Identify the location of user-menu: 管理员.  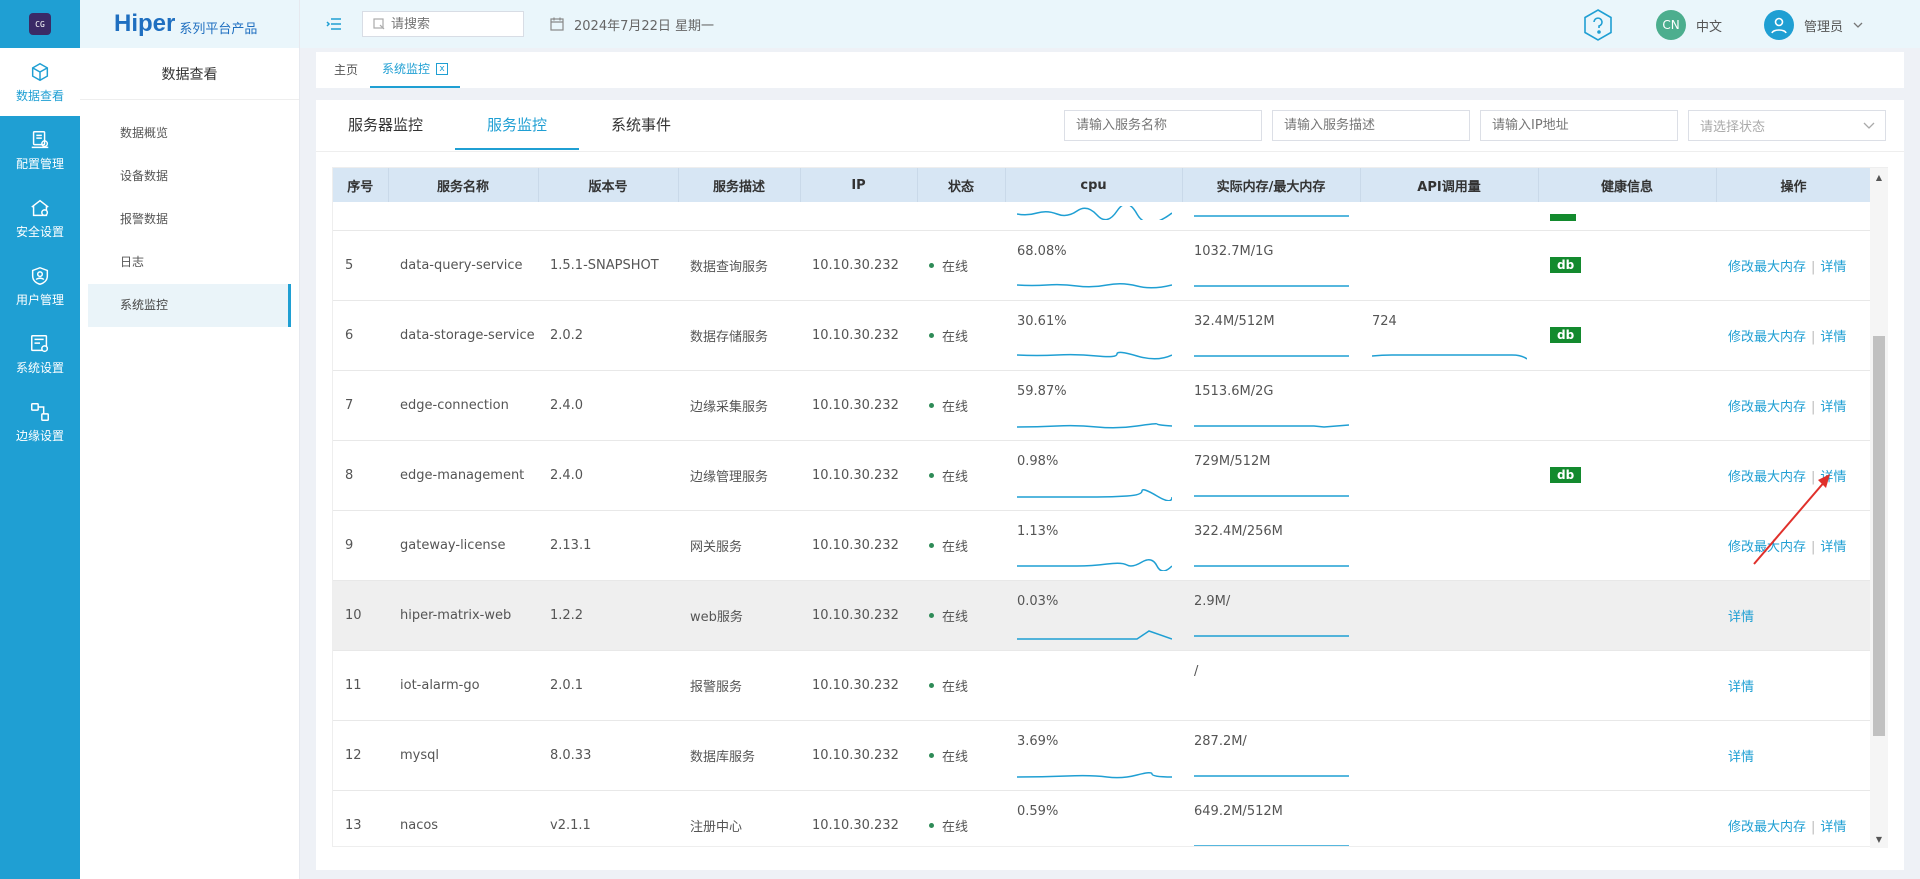
(1813, 25).